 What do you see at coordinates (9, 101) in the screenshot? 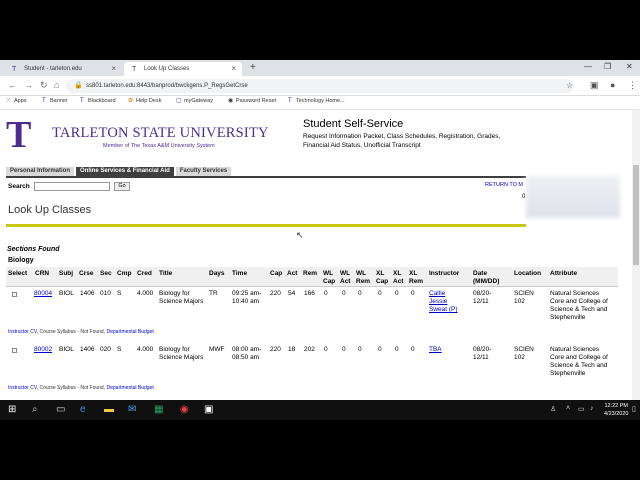
I see `apps-grid-icon: ⁙` at bounding box center [9, 101].